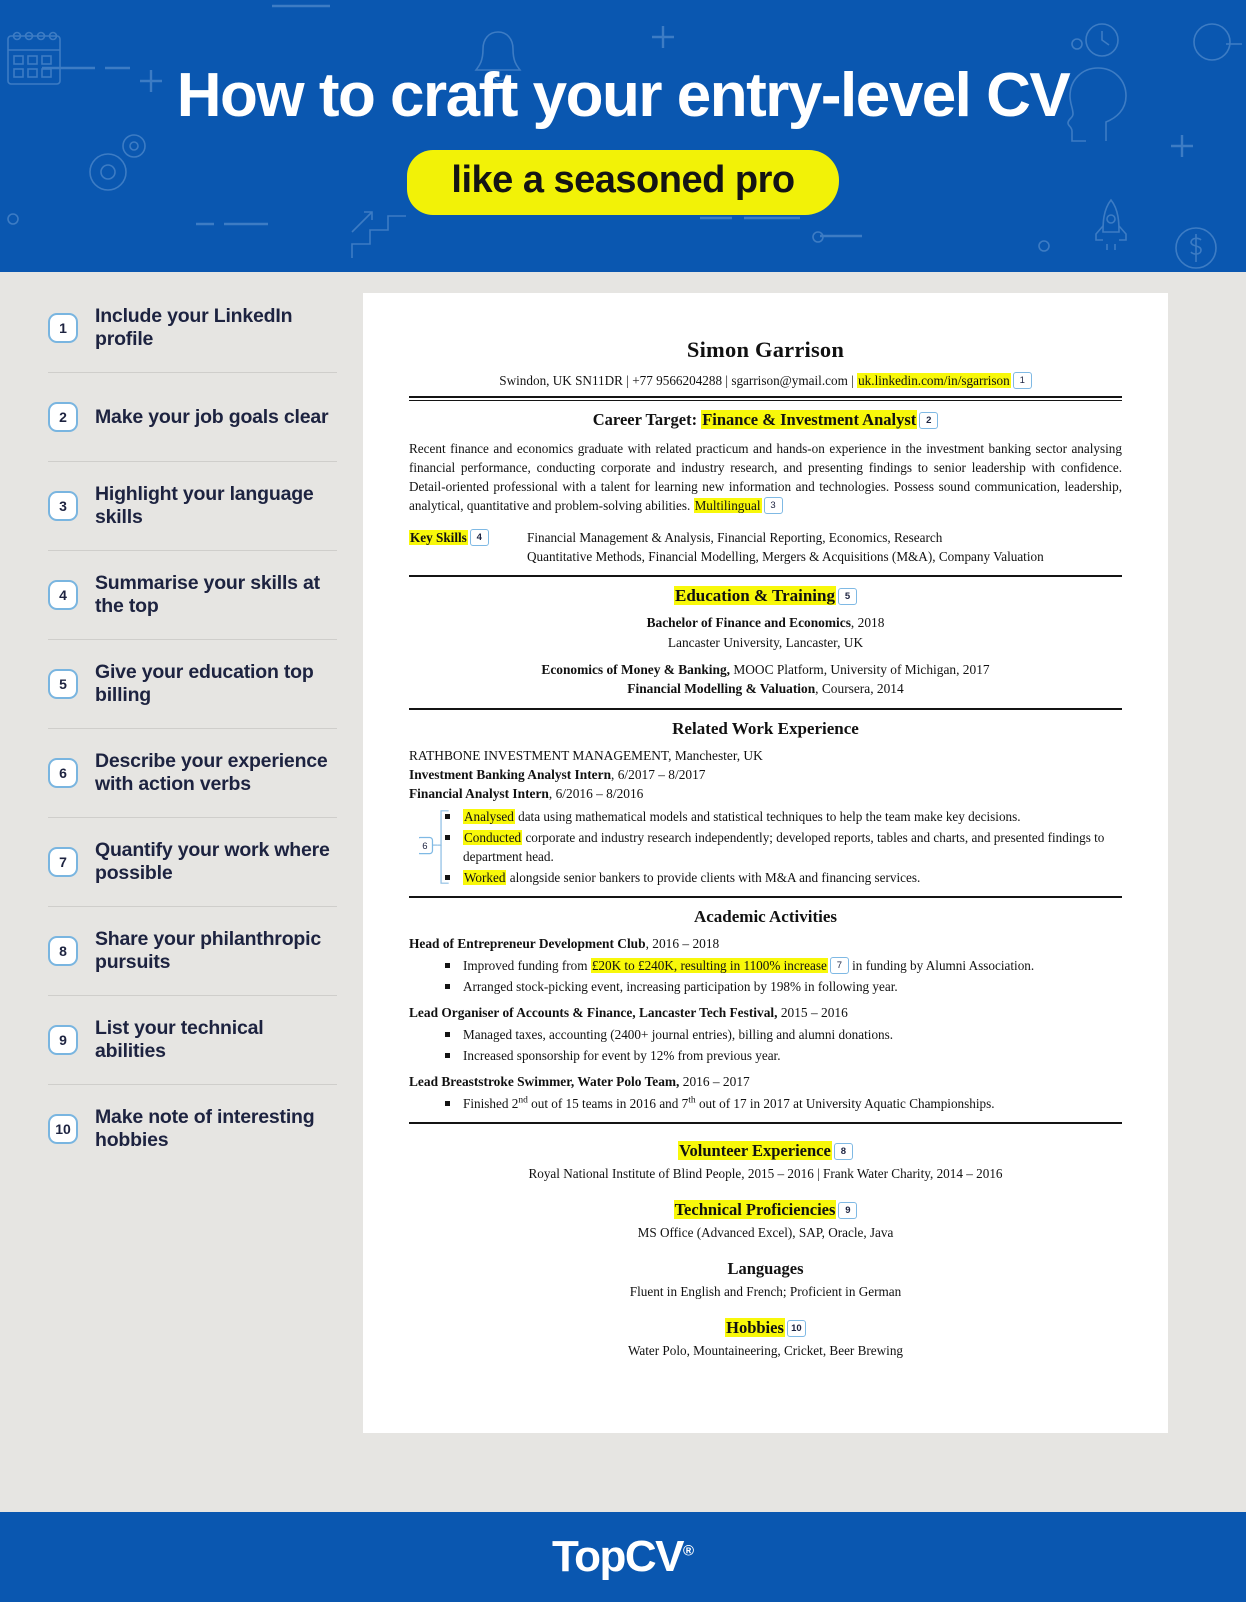 The image size is (1246, 1602). Describe the element at coordinates (527, 965) in the screenshot. I see `bullet-text: Improved funding from` at that location.